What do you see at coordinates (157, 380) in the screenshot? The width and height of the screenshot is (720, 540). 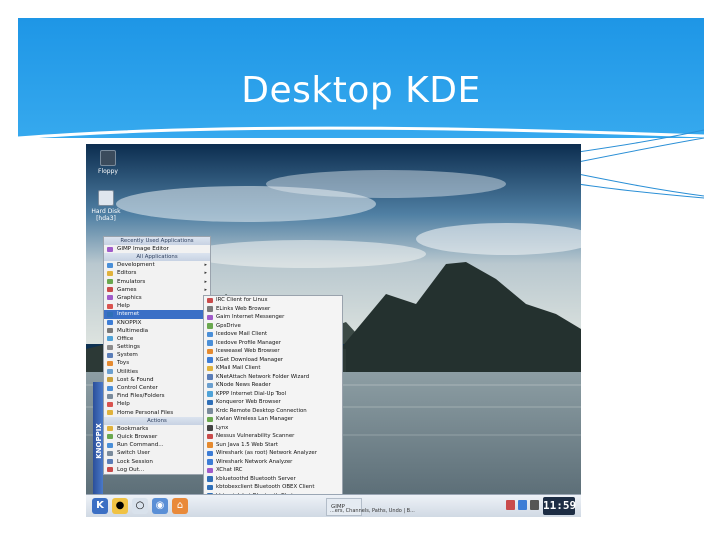 I see `menu-item: Lost & Found▸` at bounding box center [157, 380].